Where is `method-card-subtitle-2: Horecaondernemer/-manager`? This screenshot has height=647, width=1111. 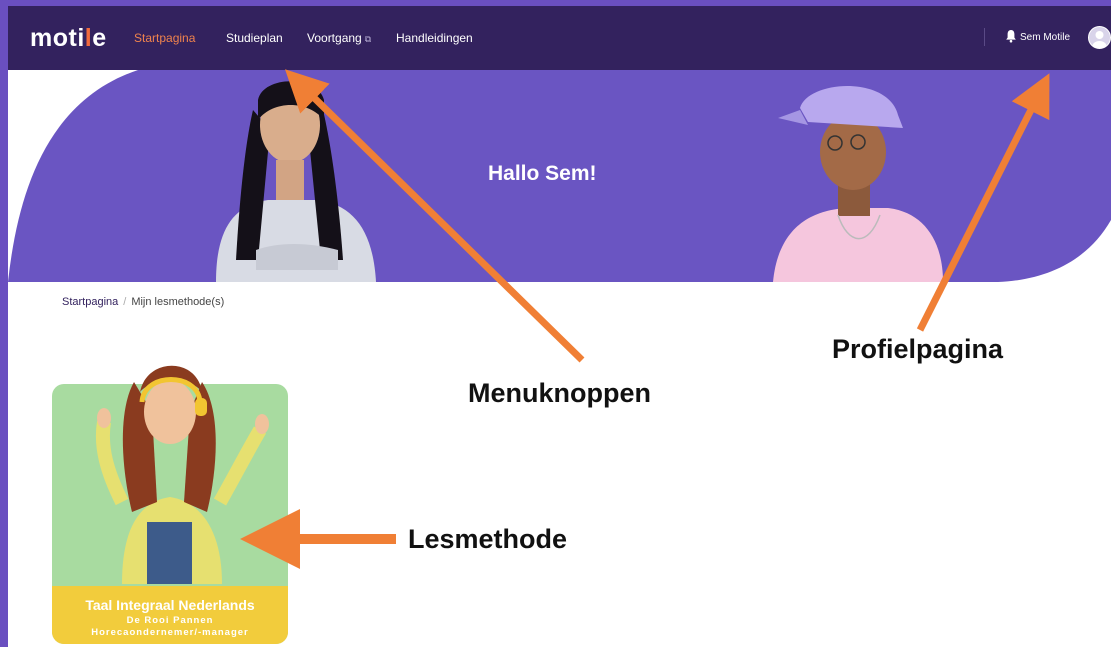
method-card-subtitle-2: Horecaondernemer/-manager is located at coordinates (170, 632).